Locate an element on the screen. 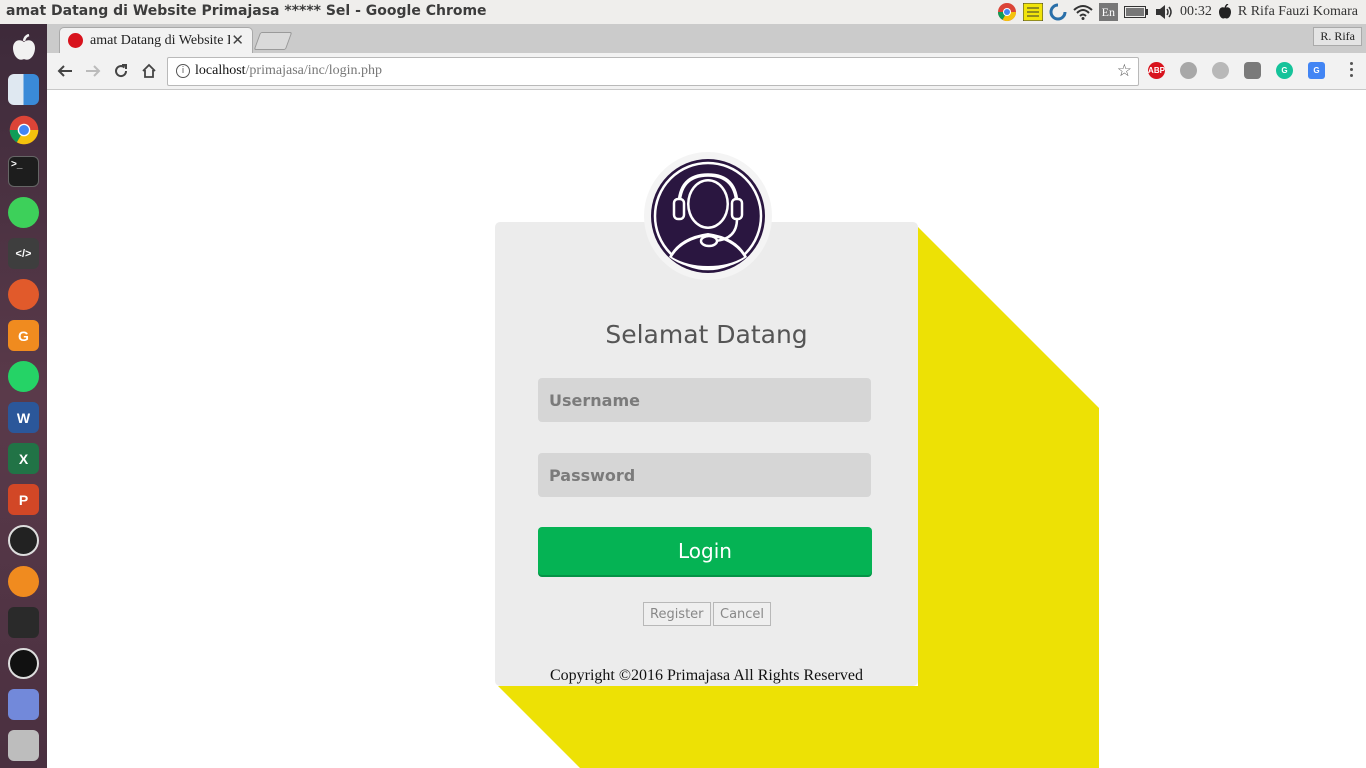 This screenshot has width=1366, height=768. google-translate-icon: G is located at coordinates (1316, 70).